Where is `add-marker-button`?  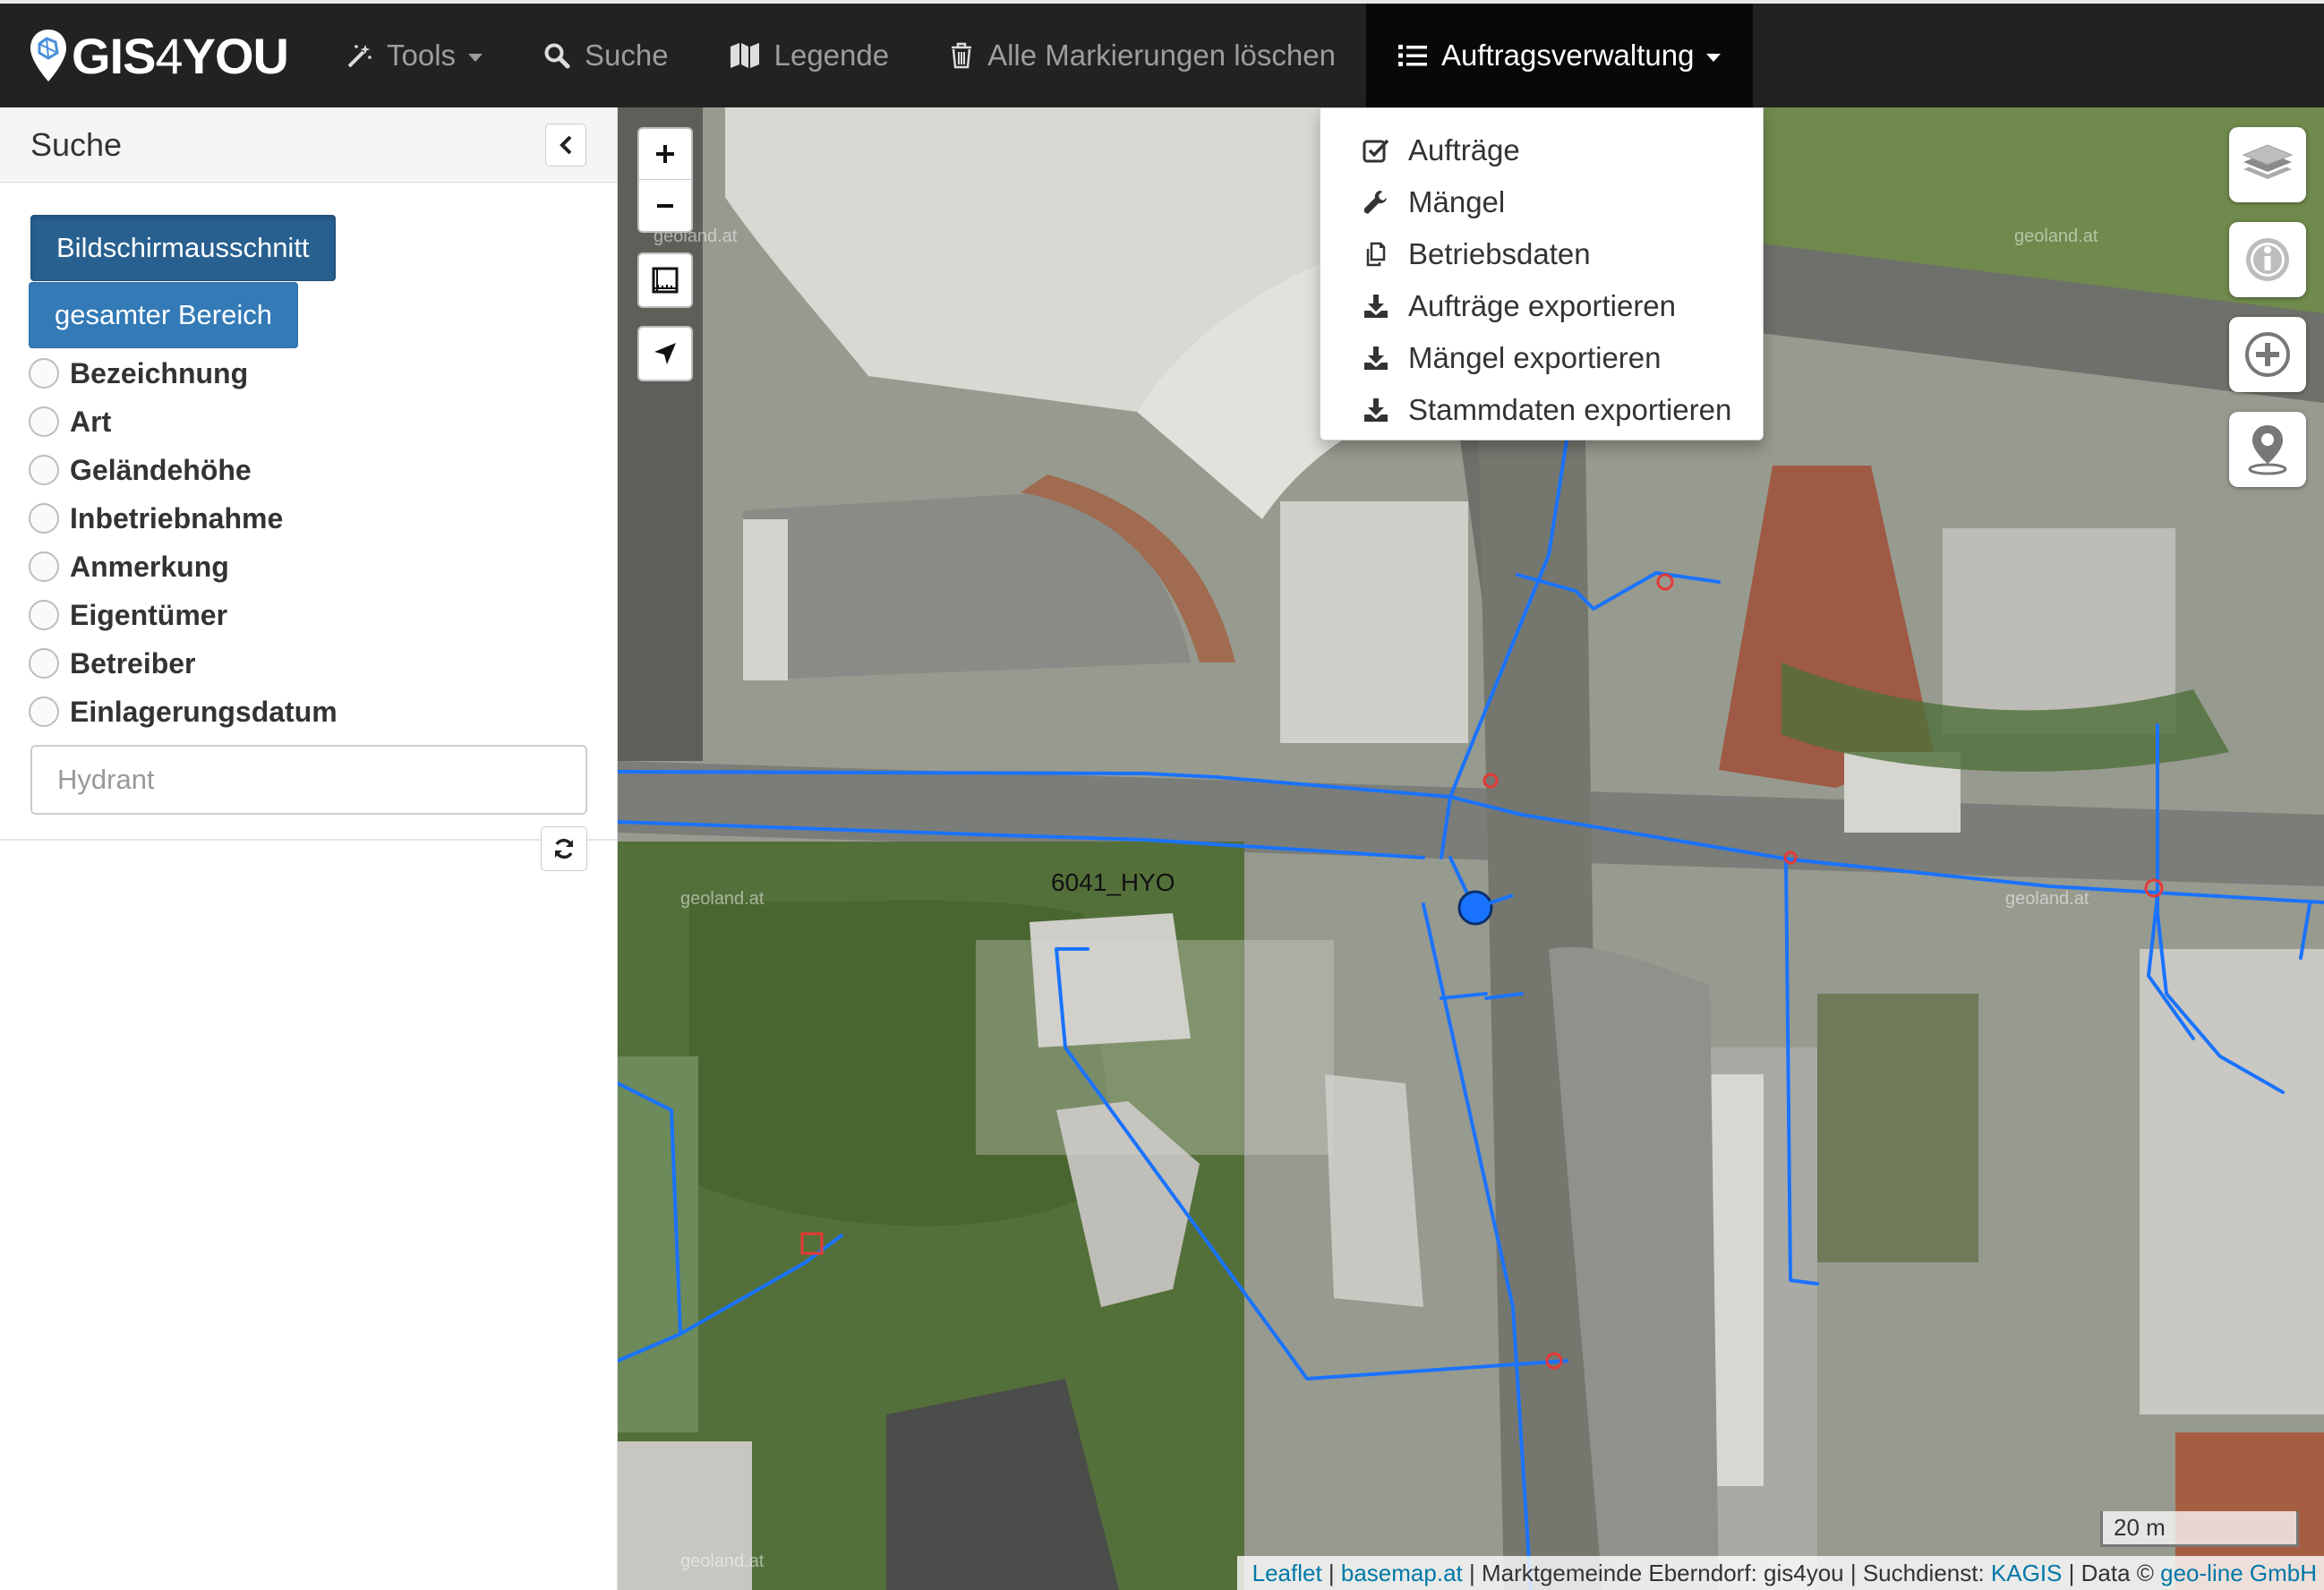 add-marker-button is located at coordinates (2267, 449).